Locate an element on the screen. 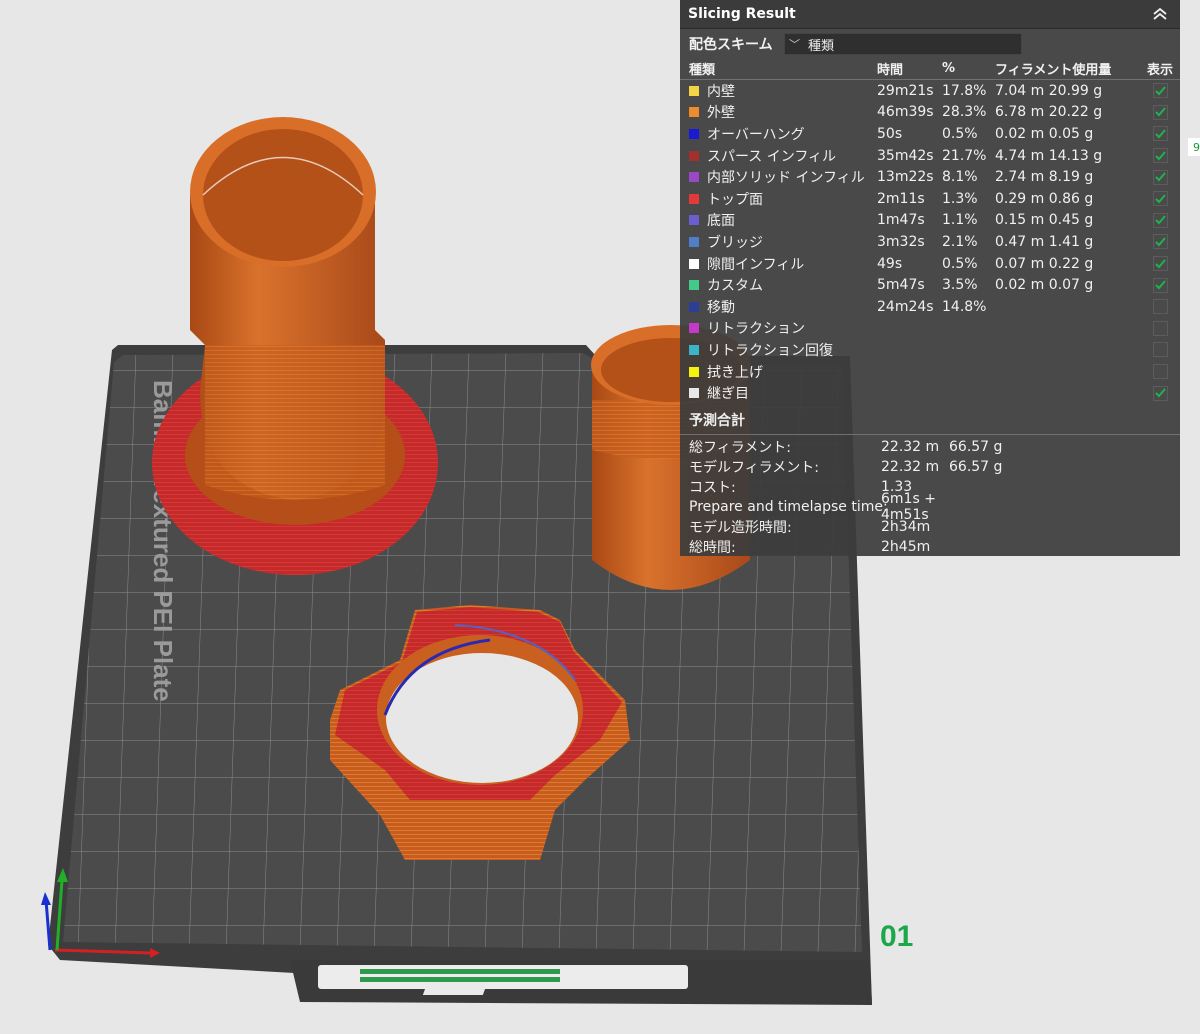  feature-name: オーバーハング is located at coordinates (756, 134).